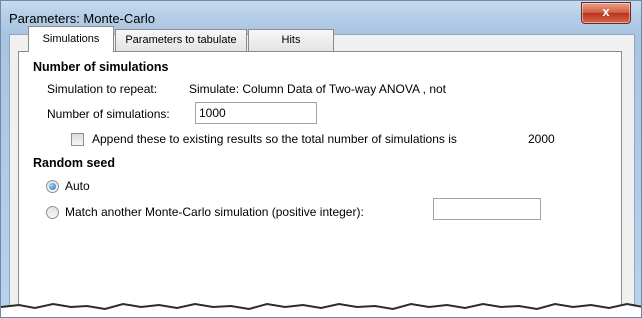  I want to click on tab-parameters-label: Parameters to tabulate, so click(181, 40).